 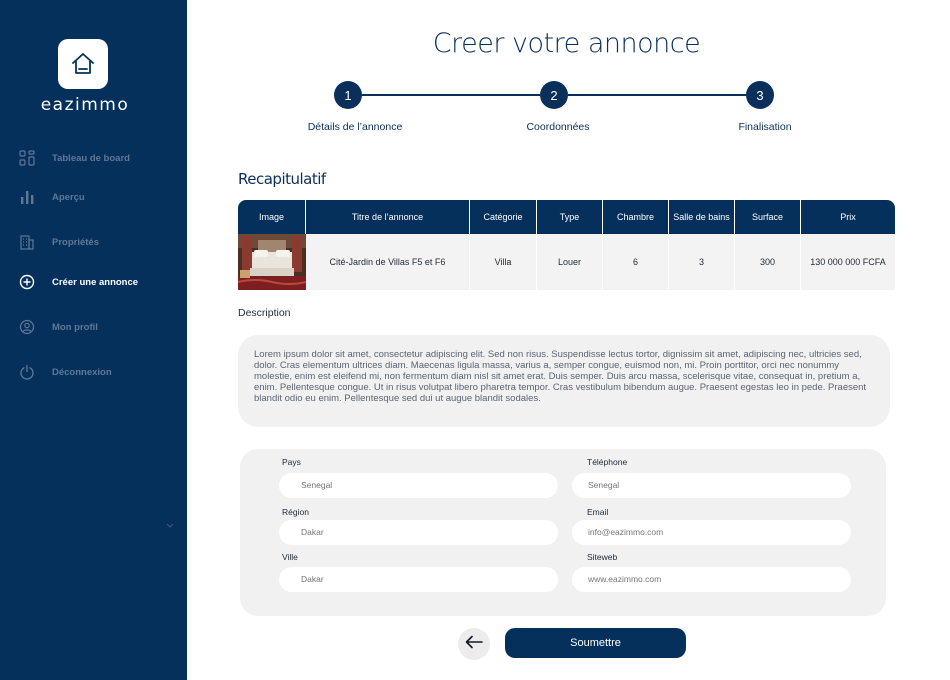 What do you see at coordinates (848, 217) in the screenshot?
I see `column-header-price: Prix` at bounding box center [848, 217].